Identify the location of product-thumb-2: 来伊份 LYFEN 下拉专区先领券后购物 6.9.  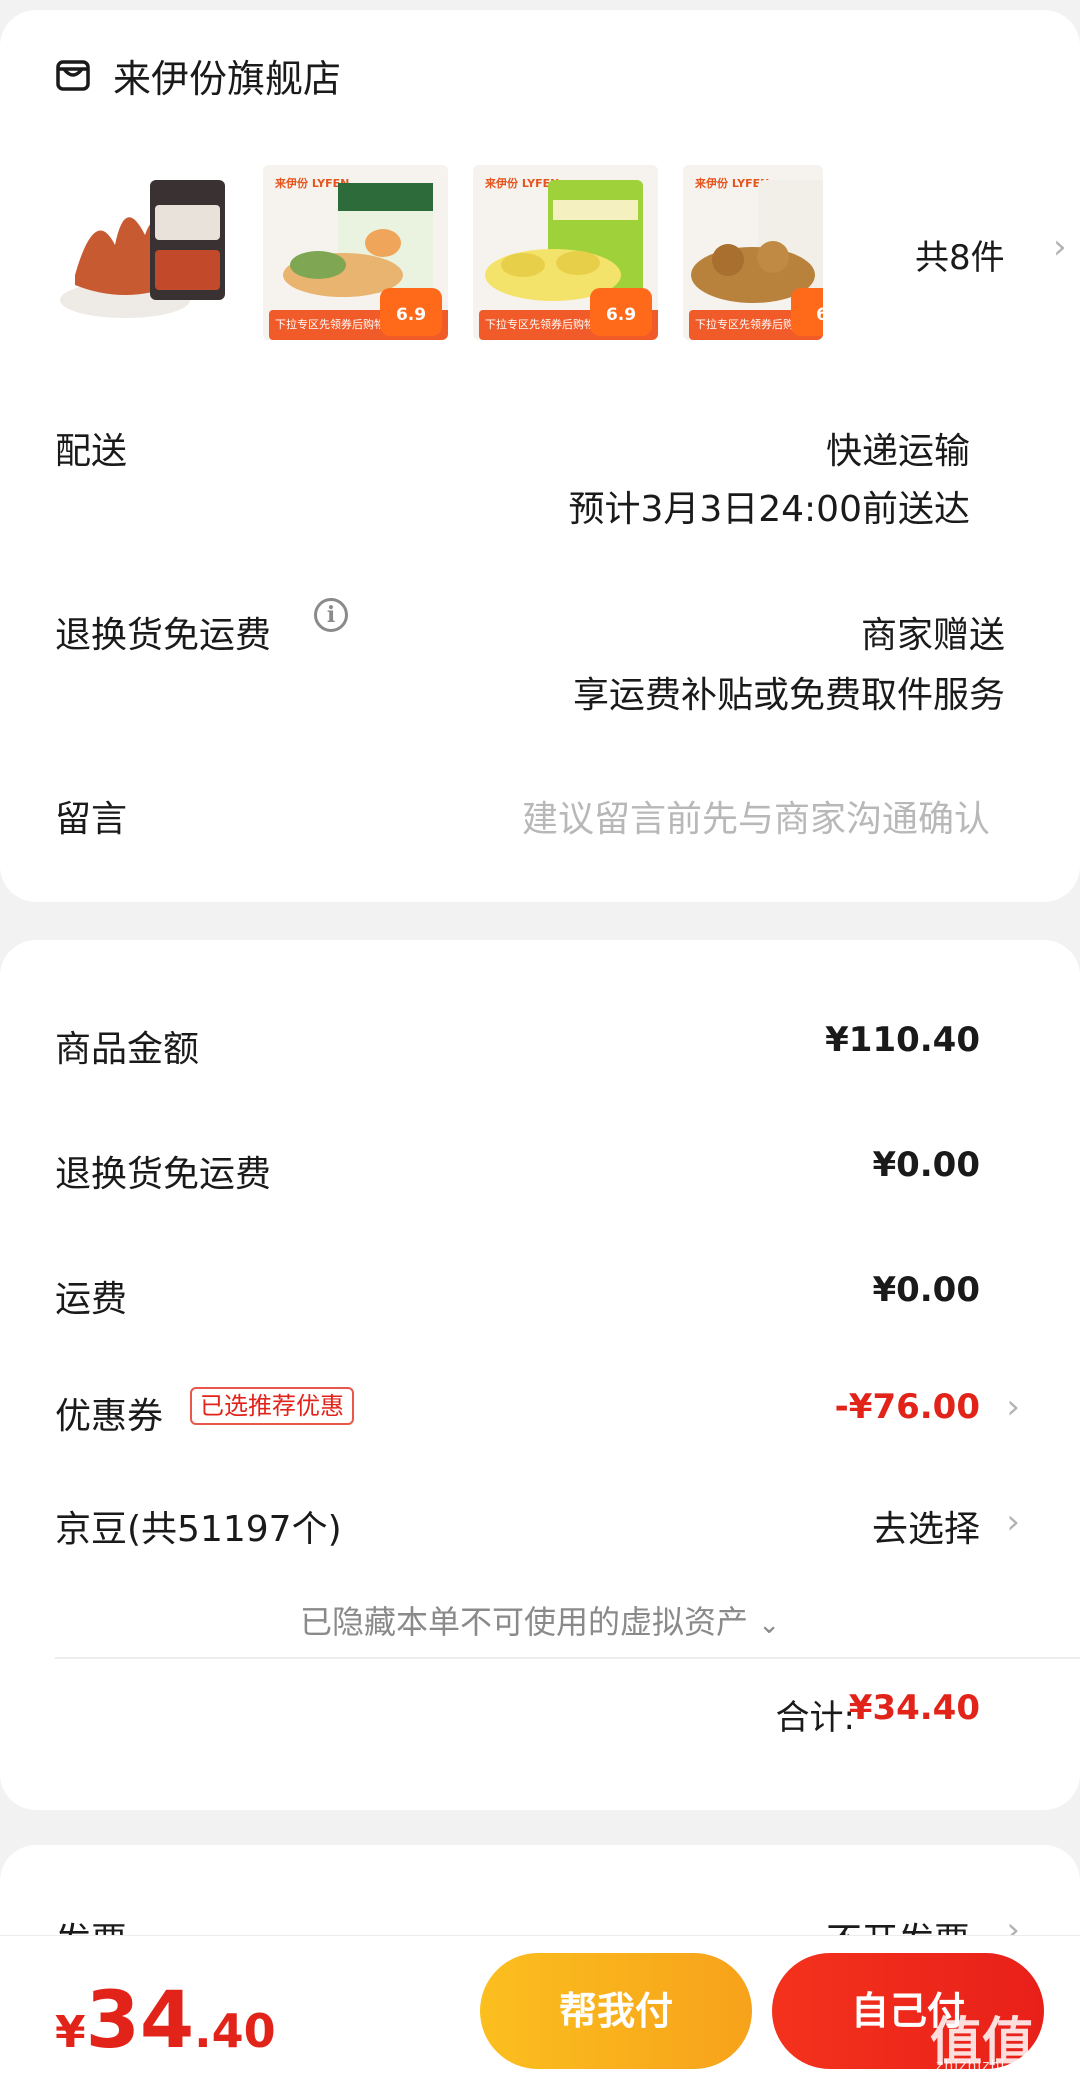
(355, 252).